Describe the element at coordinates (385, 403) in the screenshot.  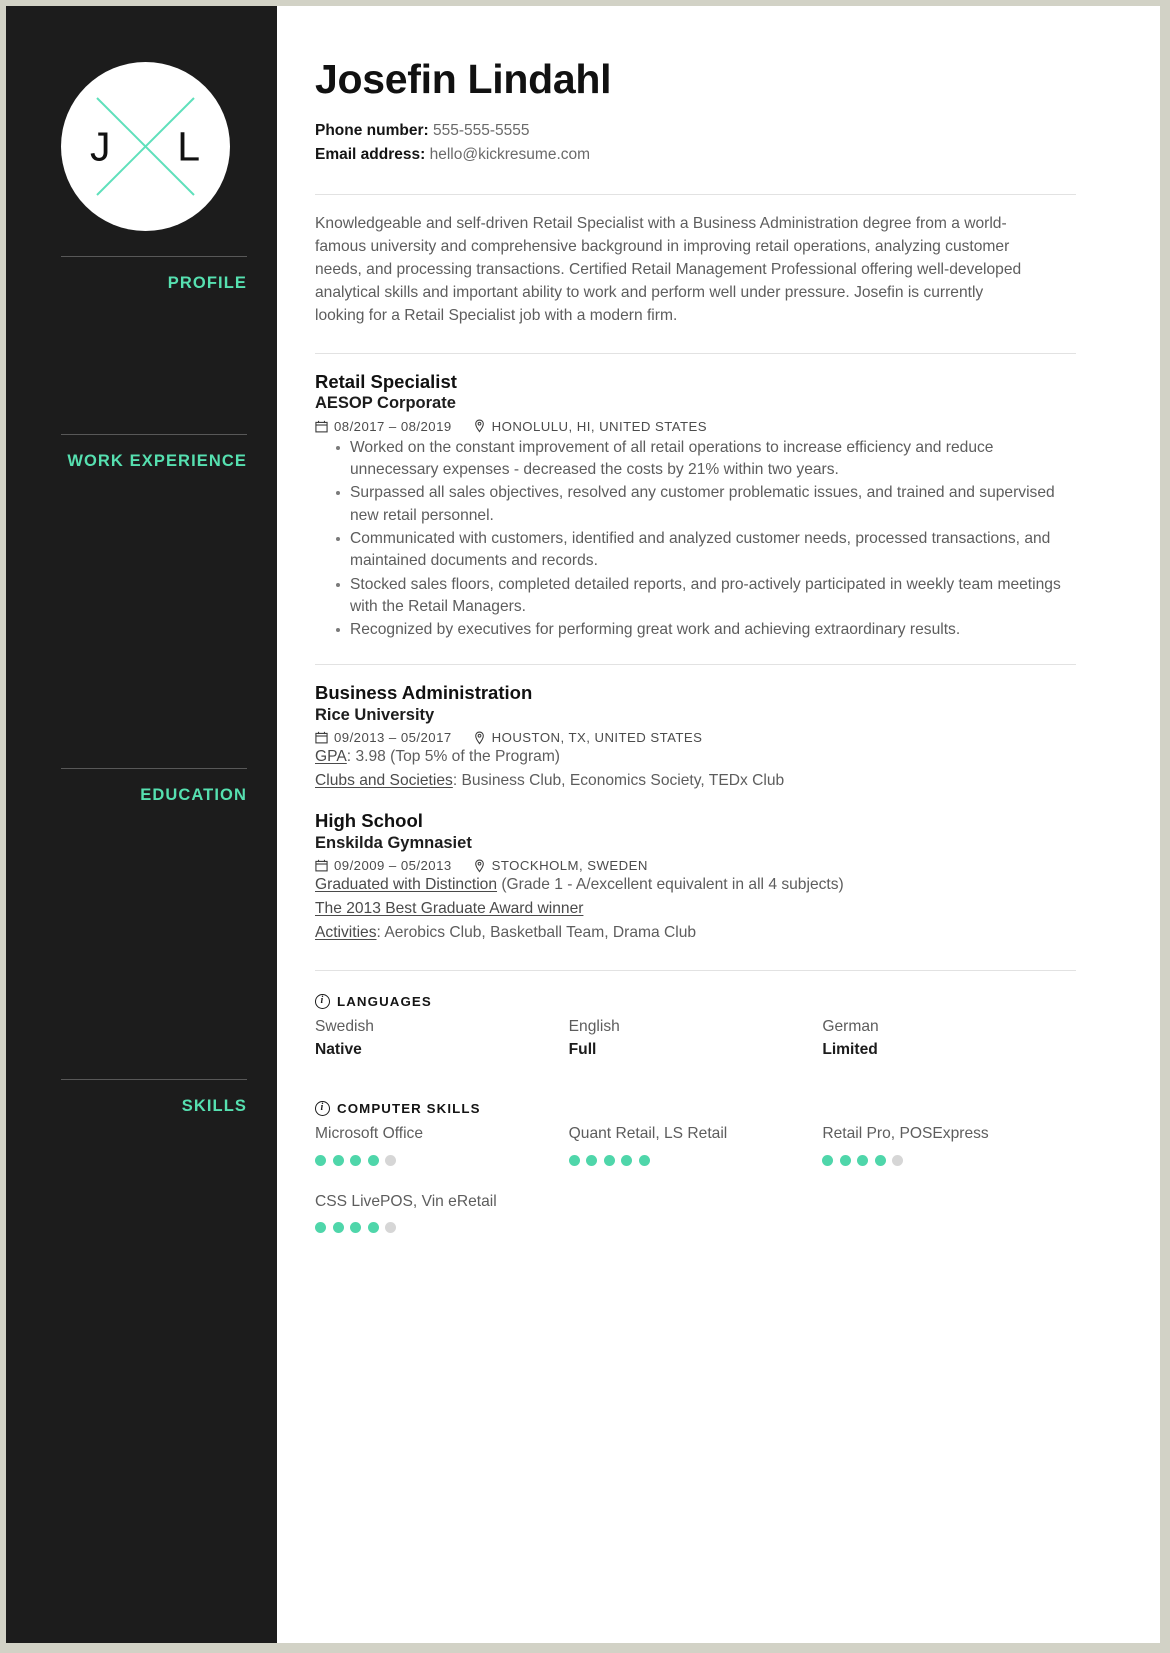
I see `work-entry-organization: AESOP Corporate` at that location.